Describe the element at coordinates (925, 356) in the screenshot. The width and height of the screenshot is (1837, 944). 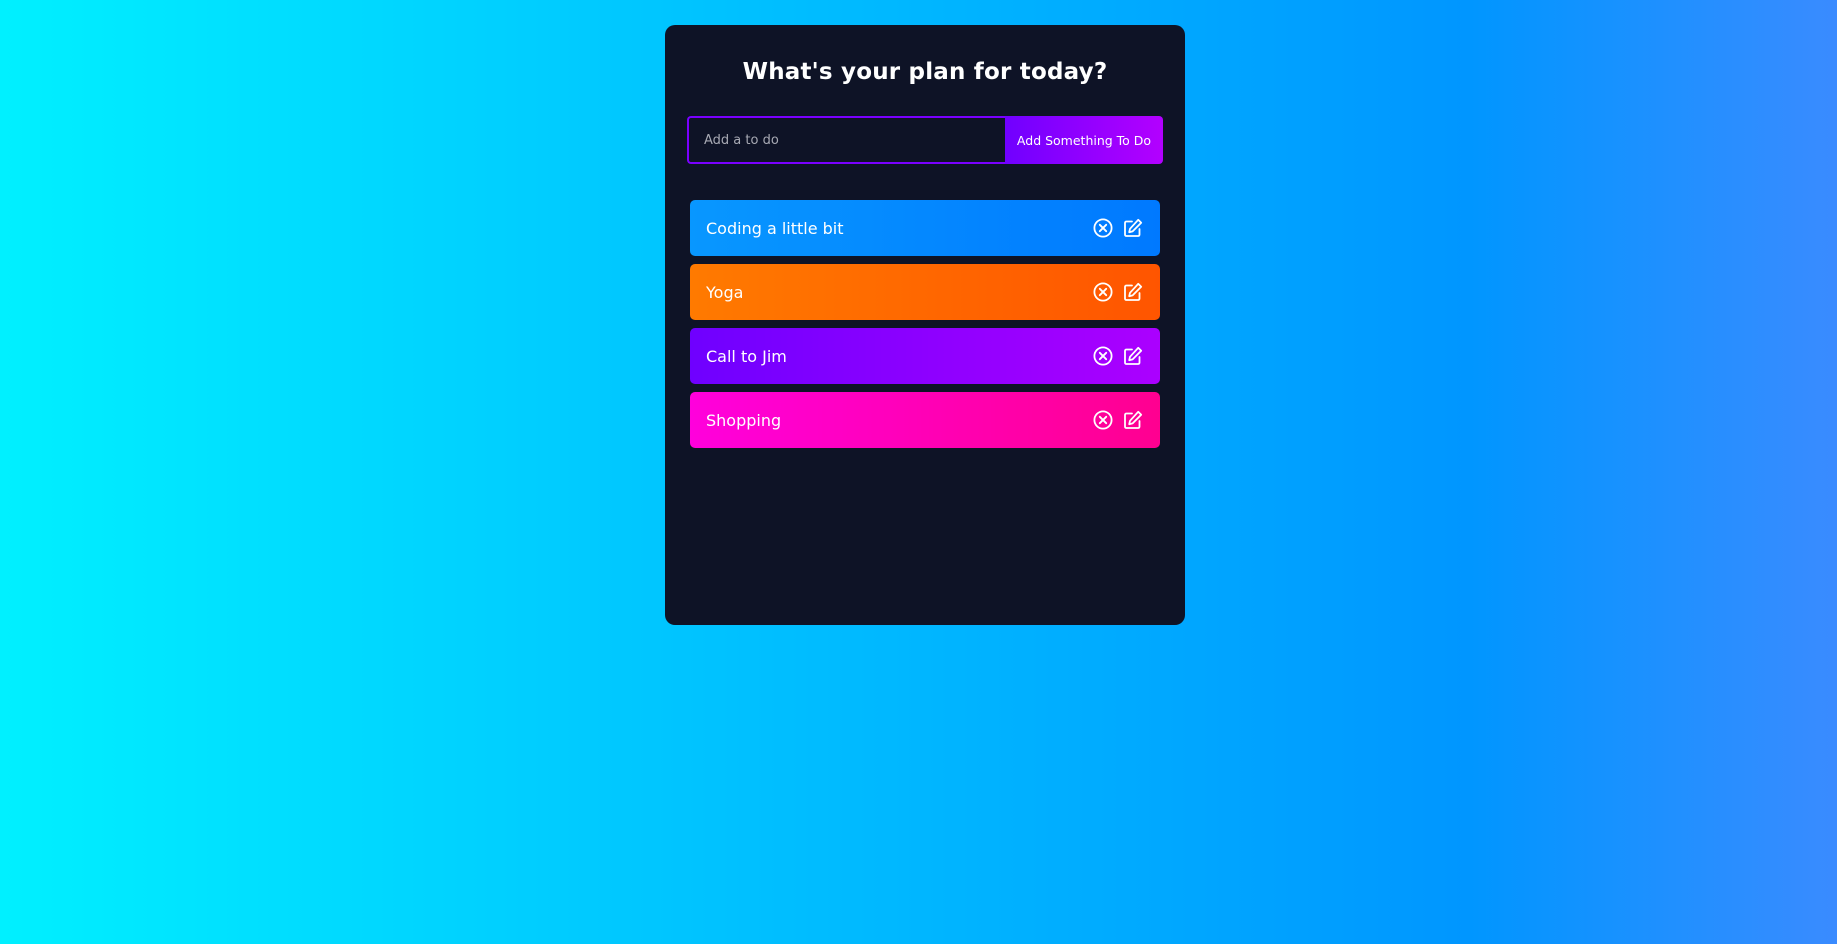
I see `todo-item: Call to Jim` at that location.